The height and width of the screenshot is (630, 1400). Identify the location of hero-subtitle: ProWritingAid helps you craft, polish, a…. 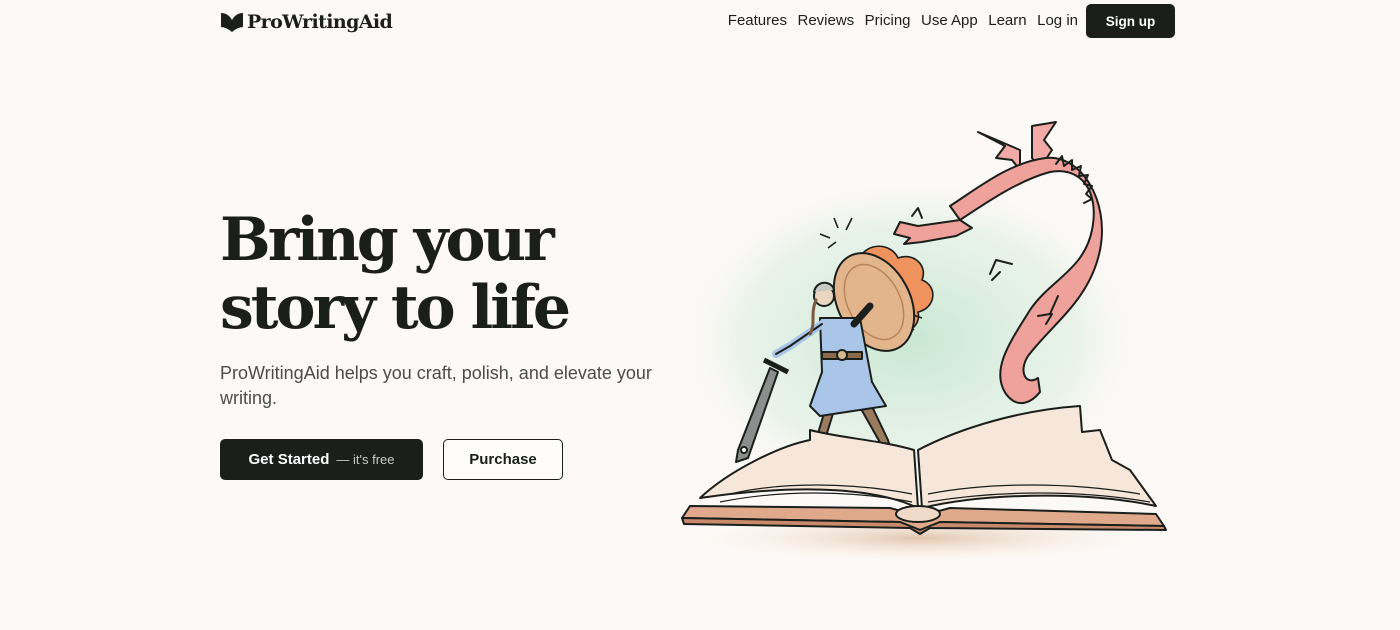
(436, 385).